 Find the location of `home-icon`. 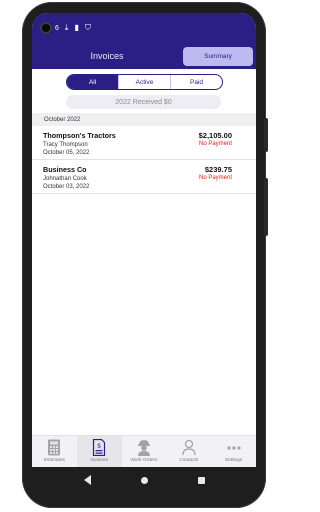

home-icon is located at coordinates (144, 480).